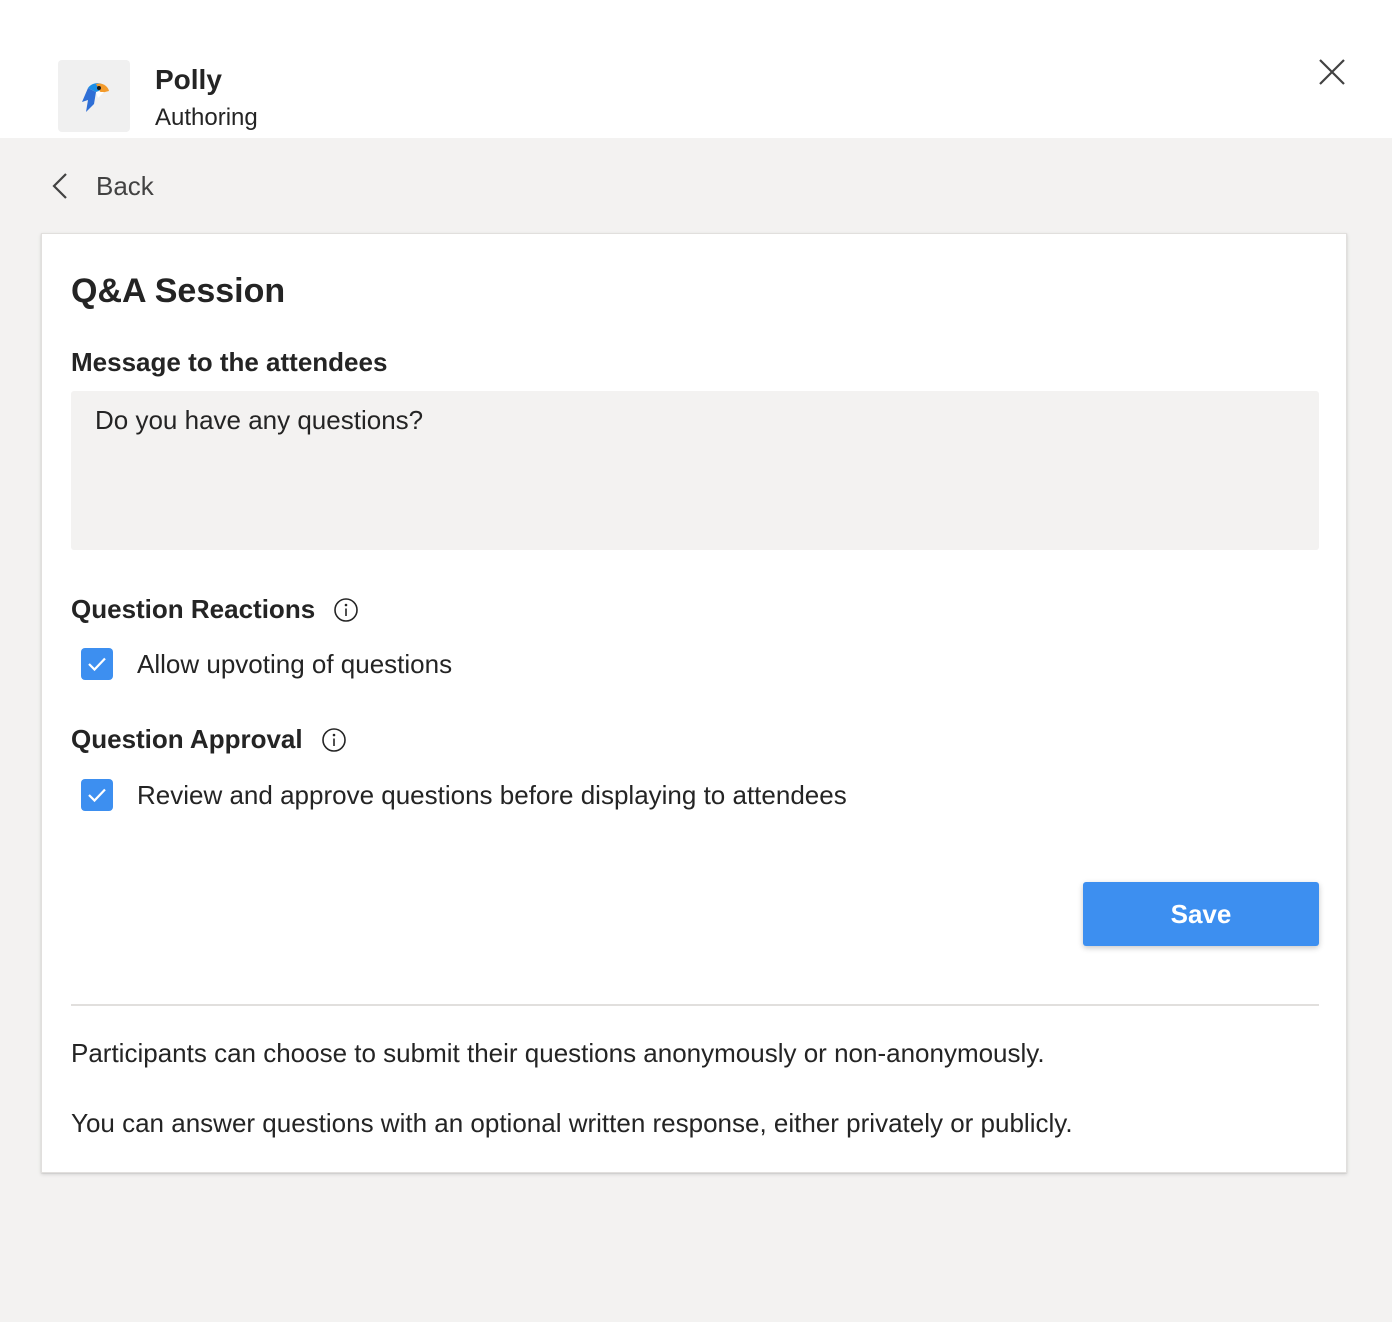  I want to click on message-textarea: Do you have any questions?, so click(695, 470).